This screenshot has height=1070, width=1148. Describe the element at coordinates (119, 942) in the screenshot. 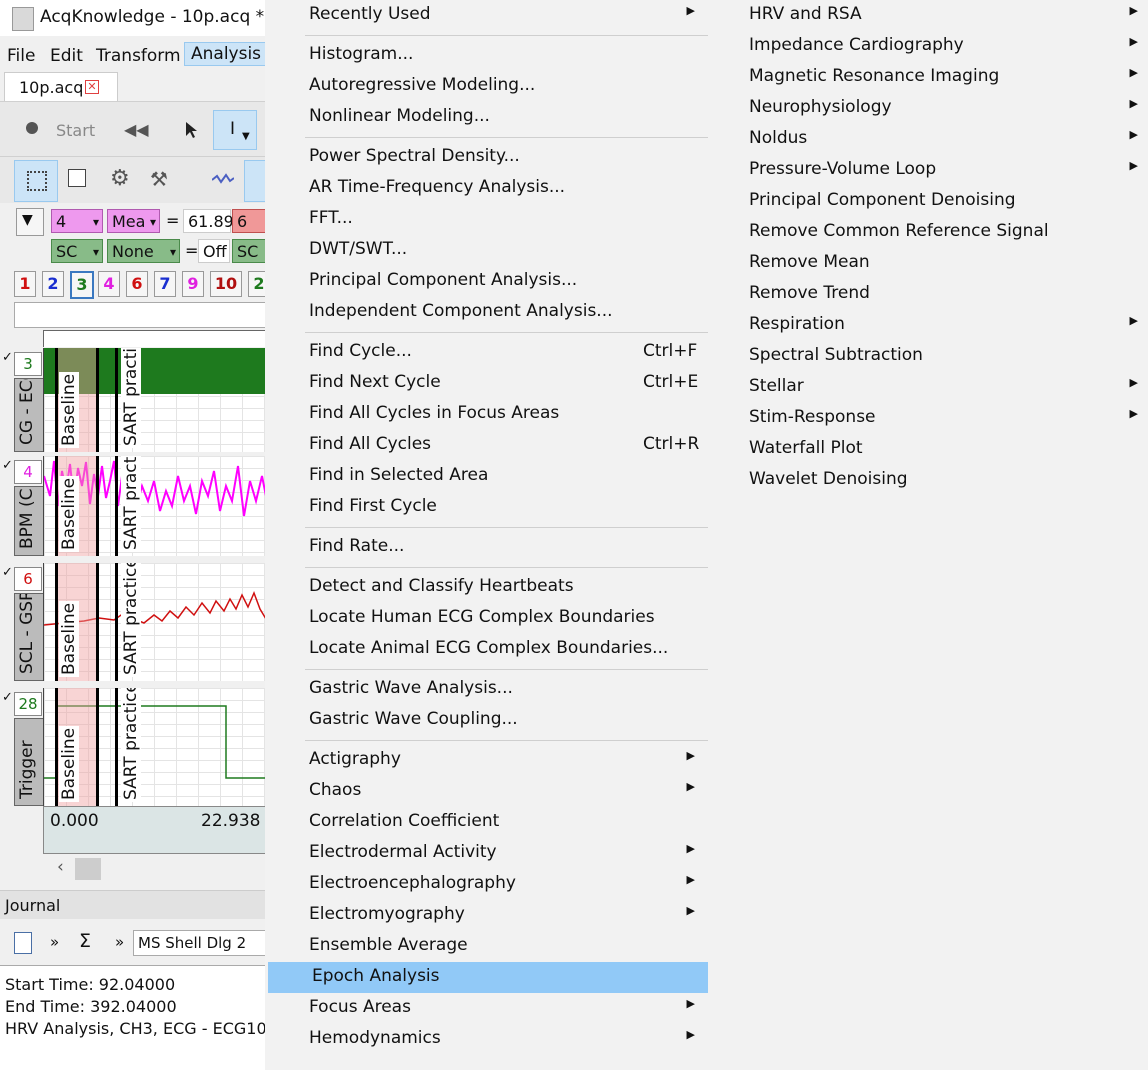

I see `overflow-chevron-icon: »` at that location.